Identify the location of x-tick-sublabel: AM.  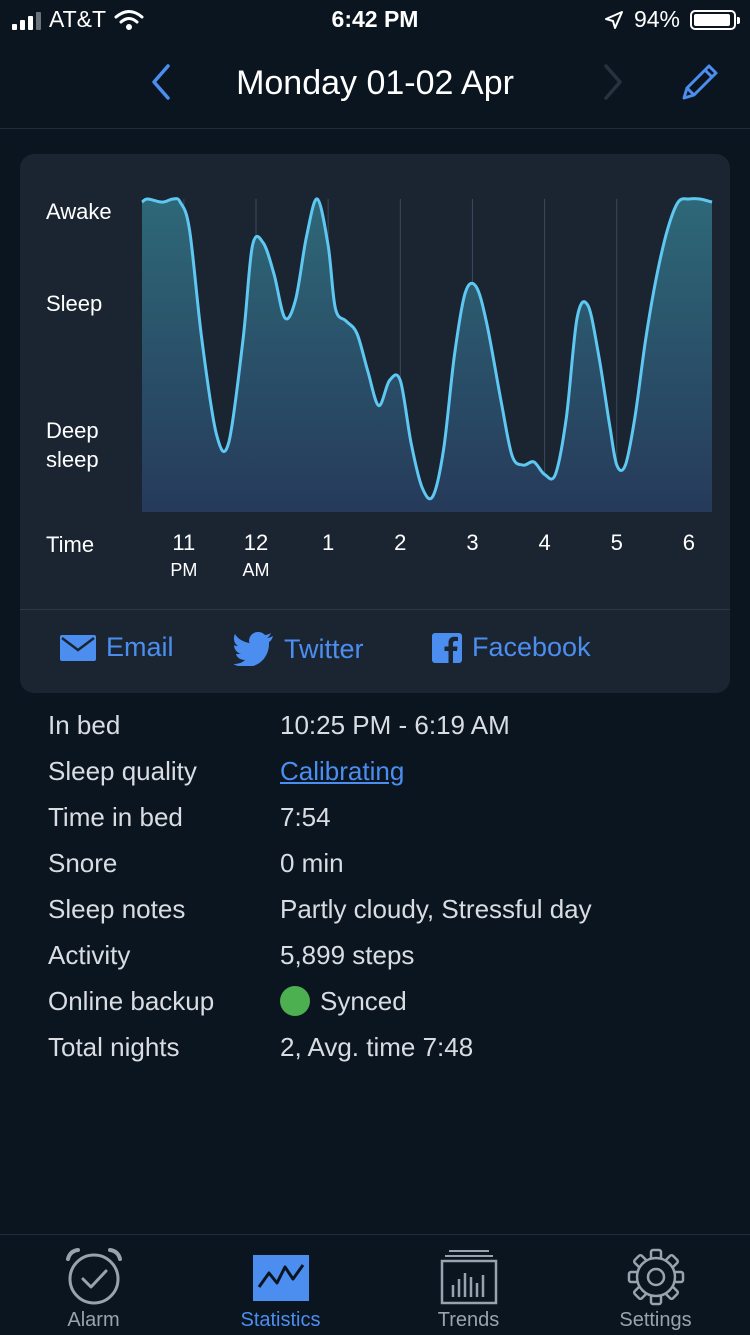
(256, 570).